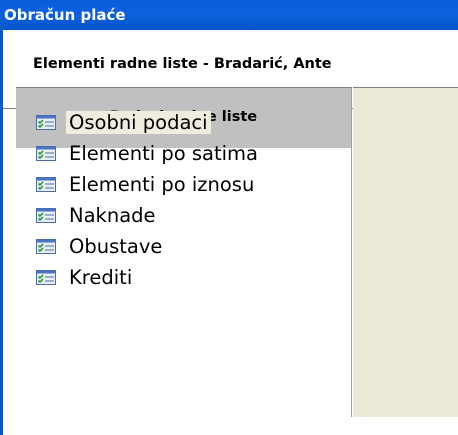 The image size is (458, 435). Describe the element at coordinates (112, 215) in the screenshot. I see `nav-item-label: Naknade` at that location.